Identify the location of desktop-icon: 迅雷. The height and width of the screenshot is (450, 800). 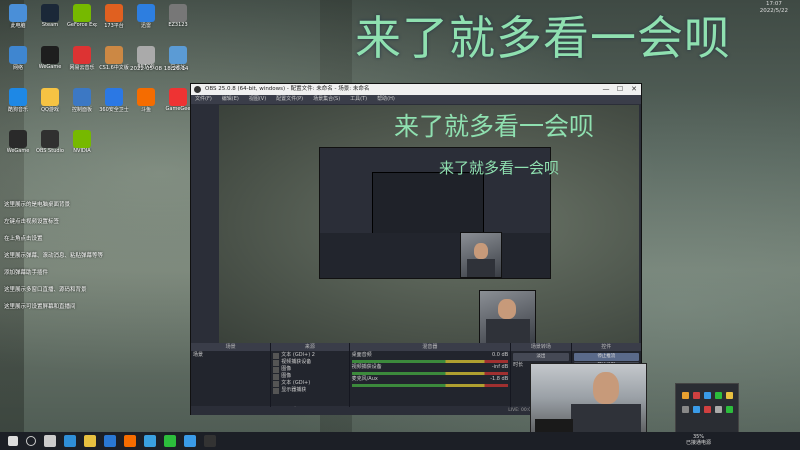
(146, 16).